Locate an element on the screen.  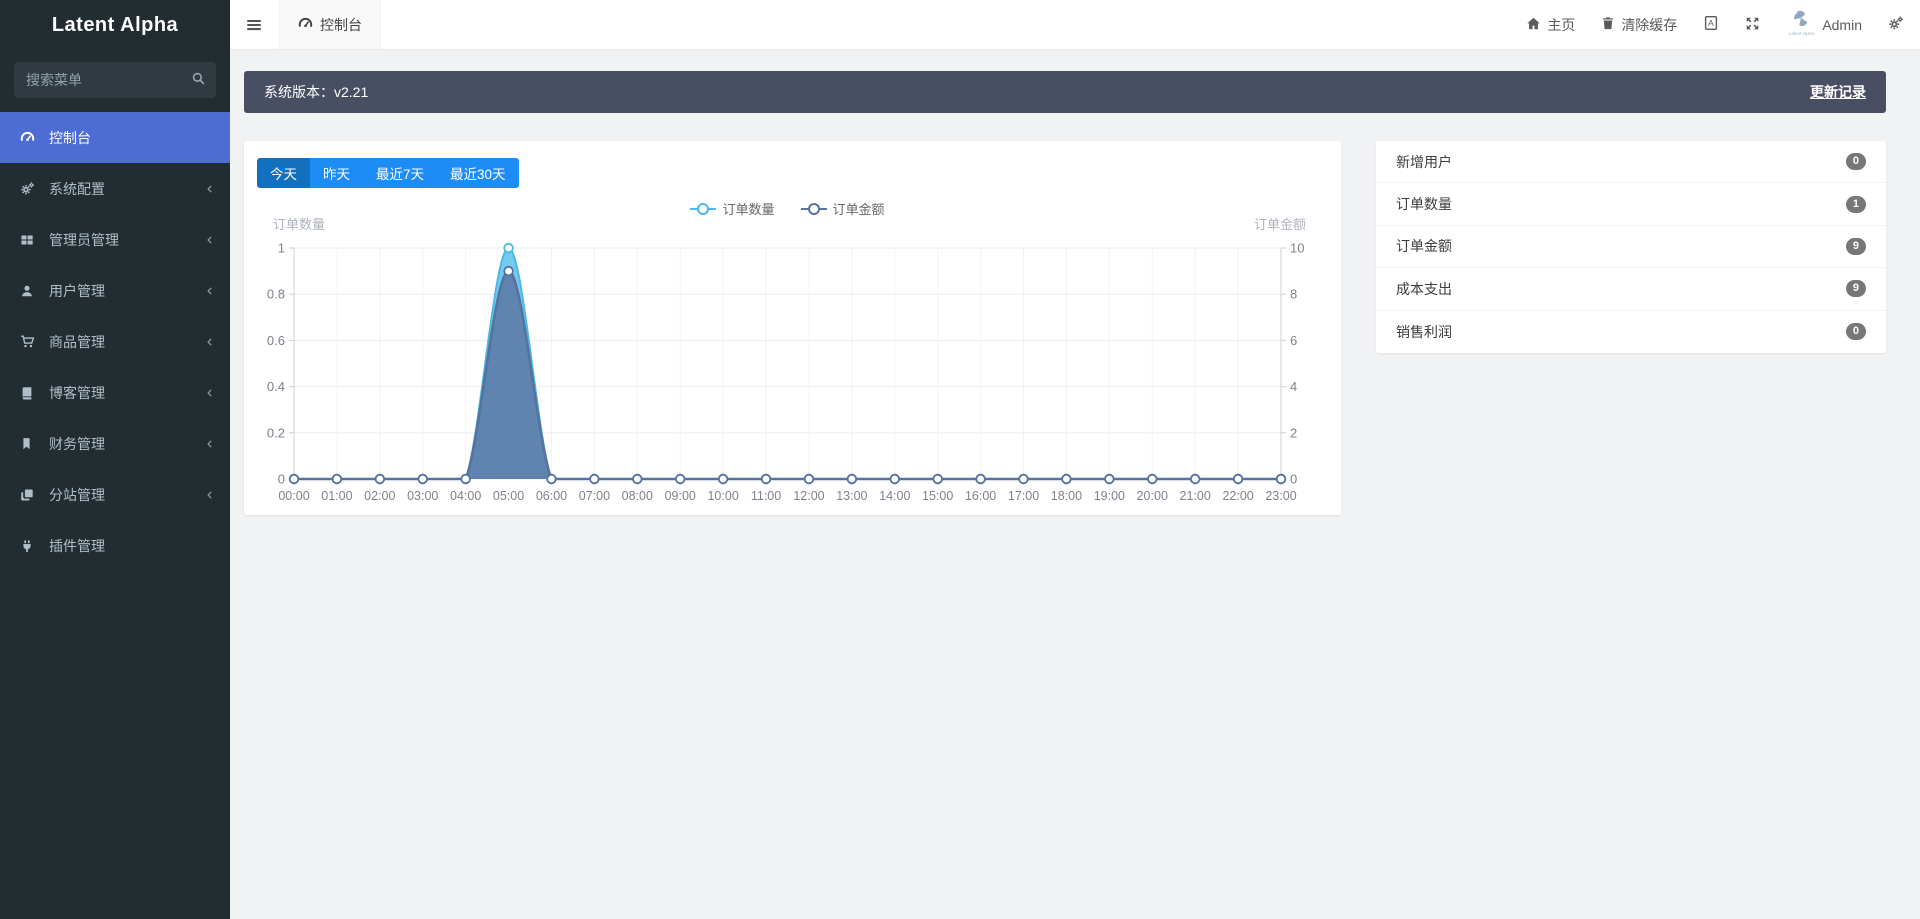
sidebar-item-label: 系统配置 is located at coordinates (77, 188).